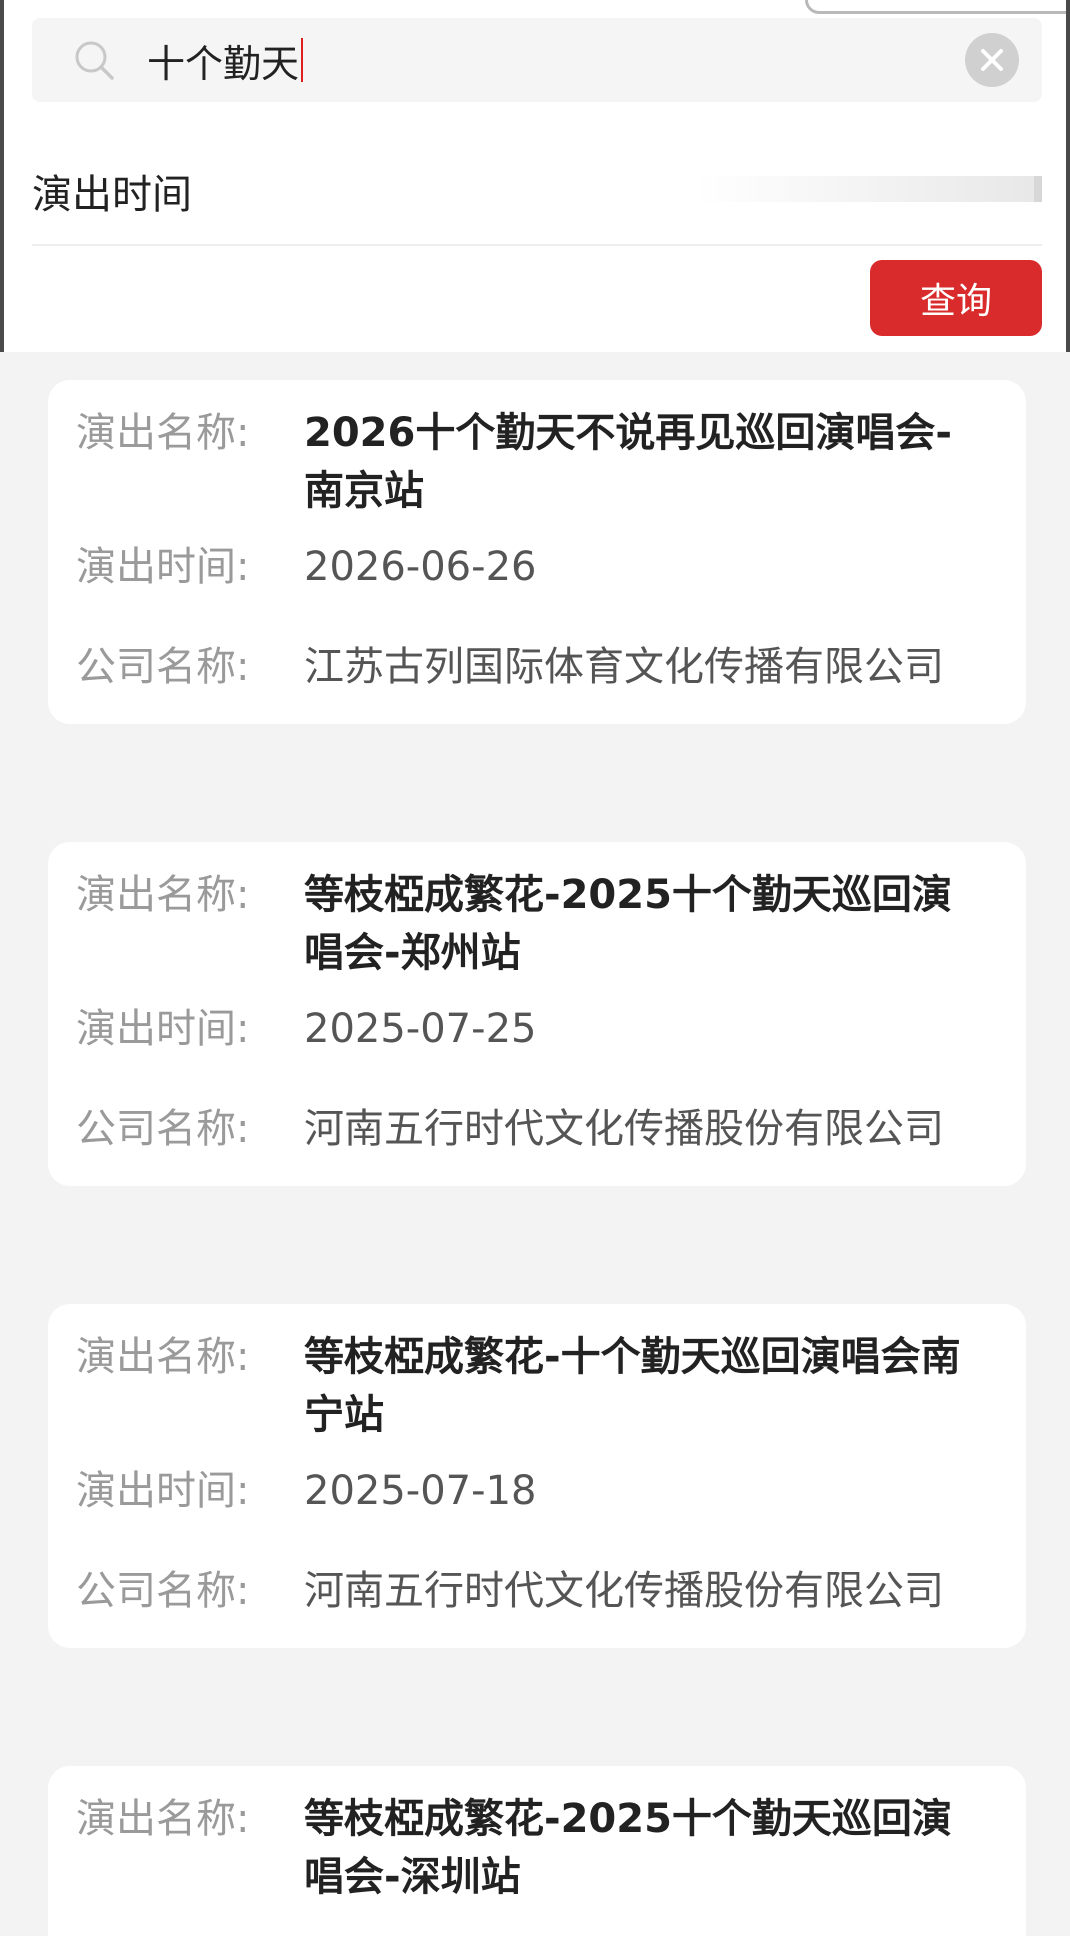 Image resolution: width=1070 pixels, height=1936 pixels. What do you see at coordinates (1068, 176) in the screenshot?
I see `panel-right-edge` at bounding box center [1068, 176].